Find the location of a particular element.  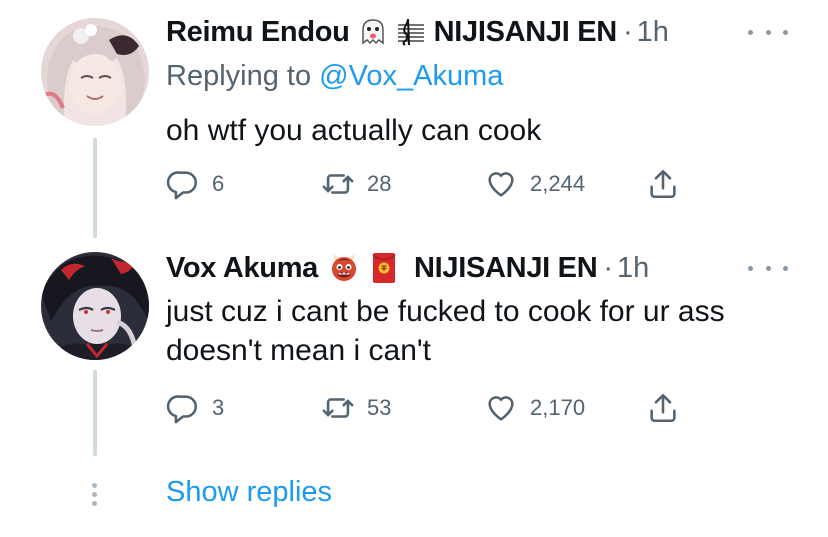

more-replies-dots-icon is located at coordinates (95, 495).